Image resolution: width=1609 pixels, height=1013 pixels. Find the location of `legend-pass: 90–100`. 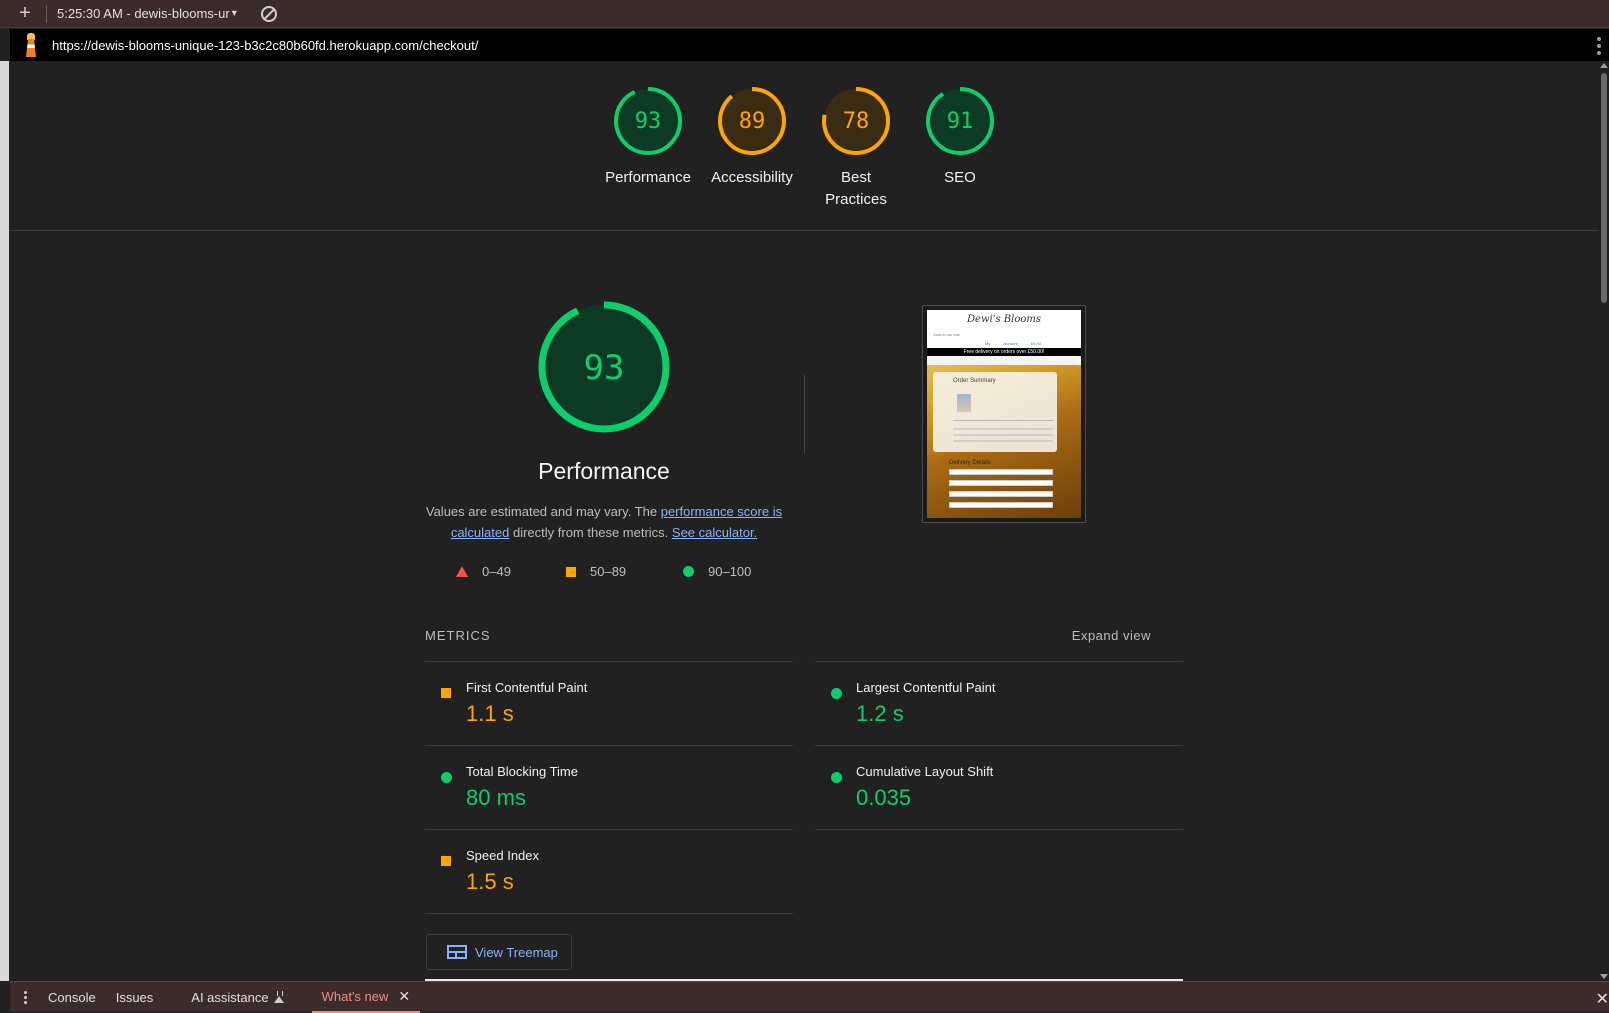

legend-pass: 90–100 is located at coordinates (717, 571).